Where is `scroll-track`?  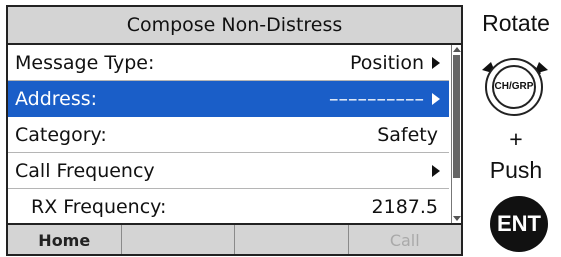
scroll-track is located at coordinates (456, 134).